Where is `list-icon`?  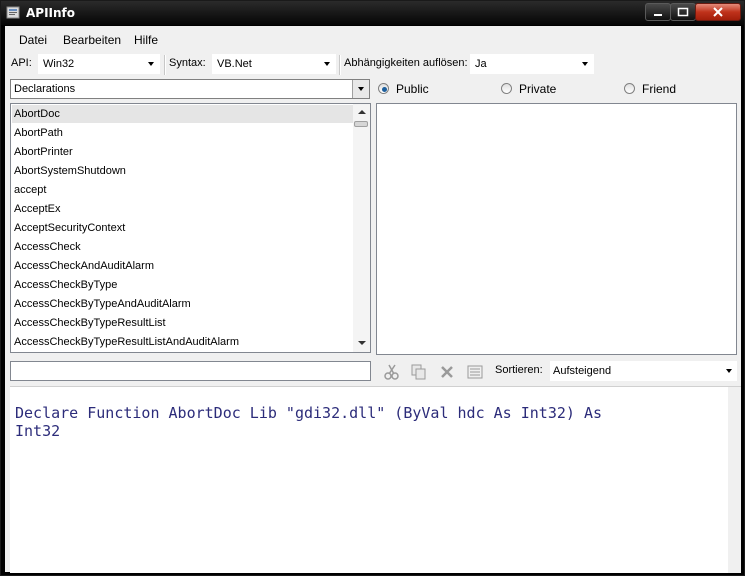 list-icon is located at coordinates (475, 372).